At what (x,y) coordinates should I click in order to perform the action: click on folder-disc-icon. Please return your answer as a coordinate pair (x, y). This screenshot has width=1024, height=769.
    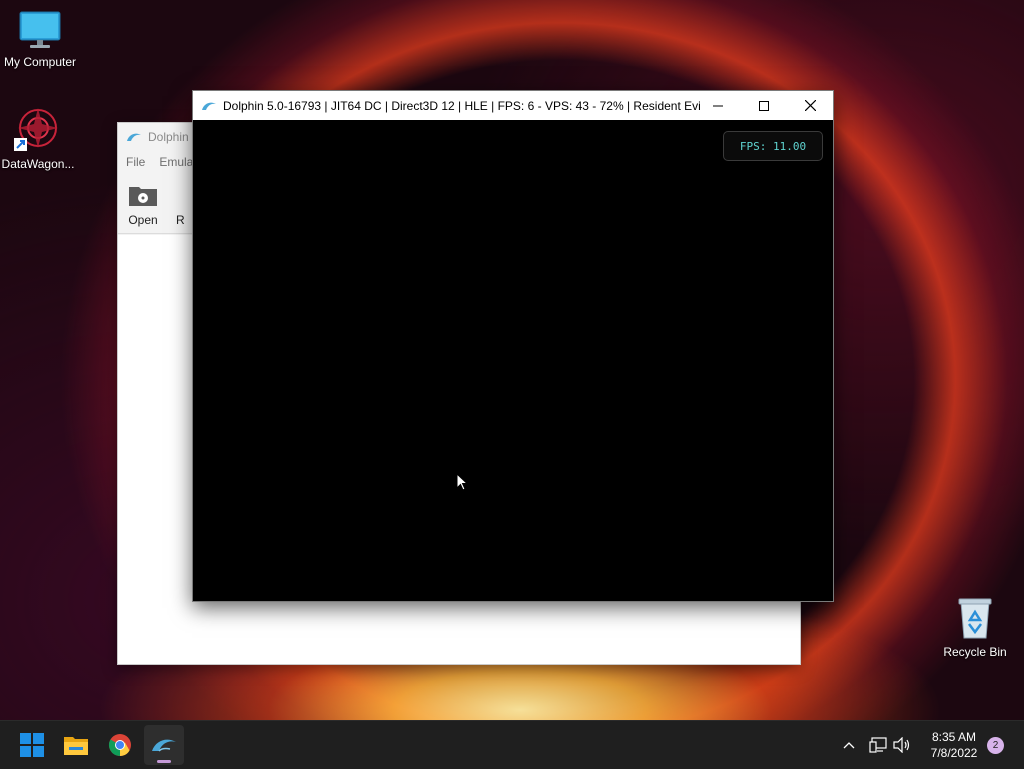
    Looking at the image, I should click on (143, 196).